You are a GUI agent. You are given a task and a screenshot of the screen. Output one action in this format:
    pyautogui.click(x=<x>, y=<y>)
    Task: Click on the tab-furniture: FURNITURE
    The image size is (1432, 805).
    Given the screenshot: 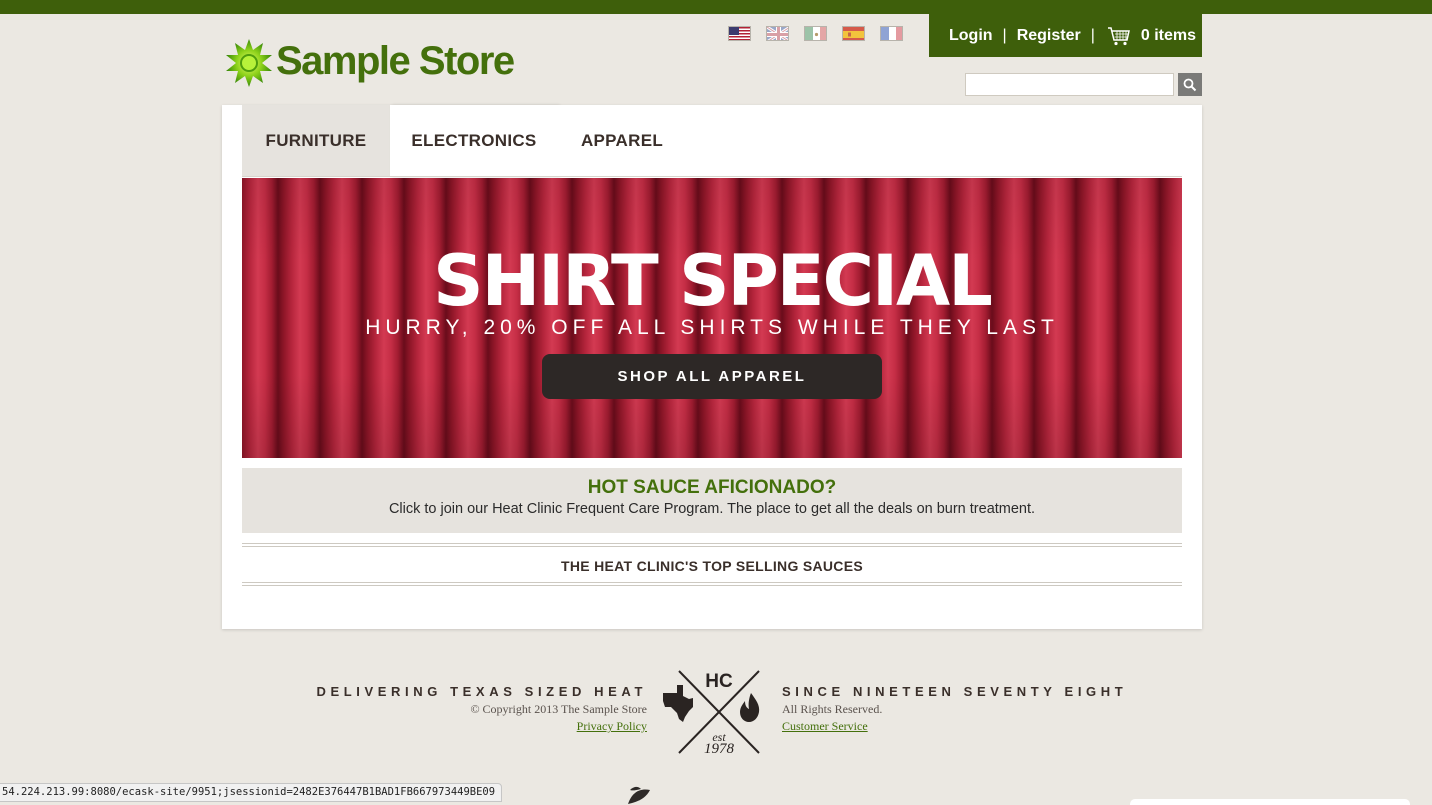 What is the action you would take?
    pyautogui.click(x=316, y=141)
    